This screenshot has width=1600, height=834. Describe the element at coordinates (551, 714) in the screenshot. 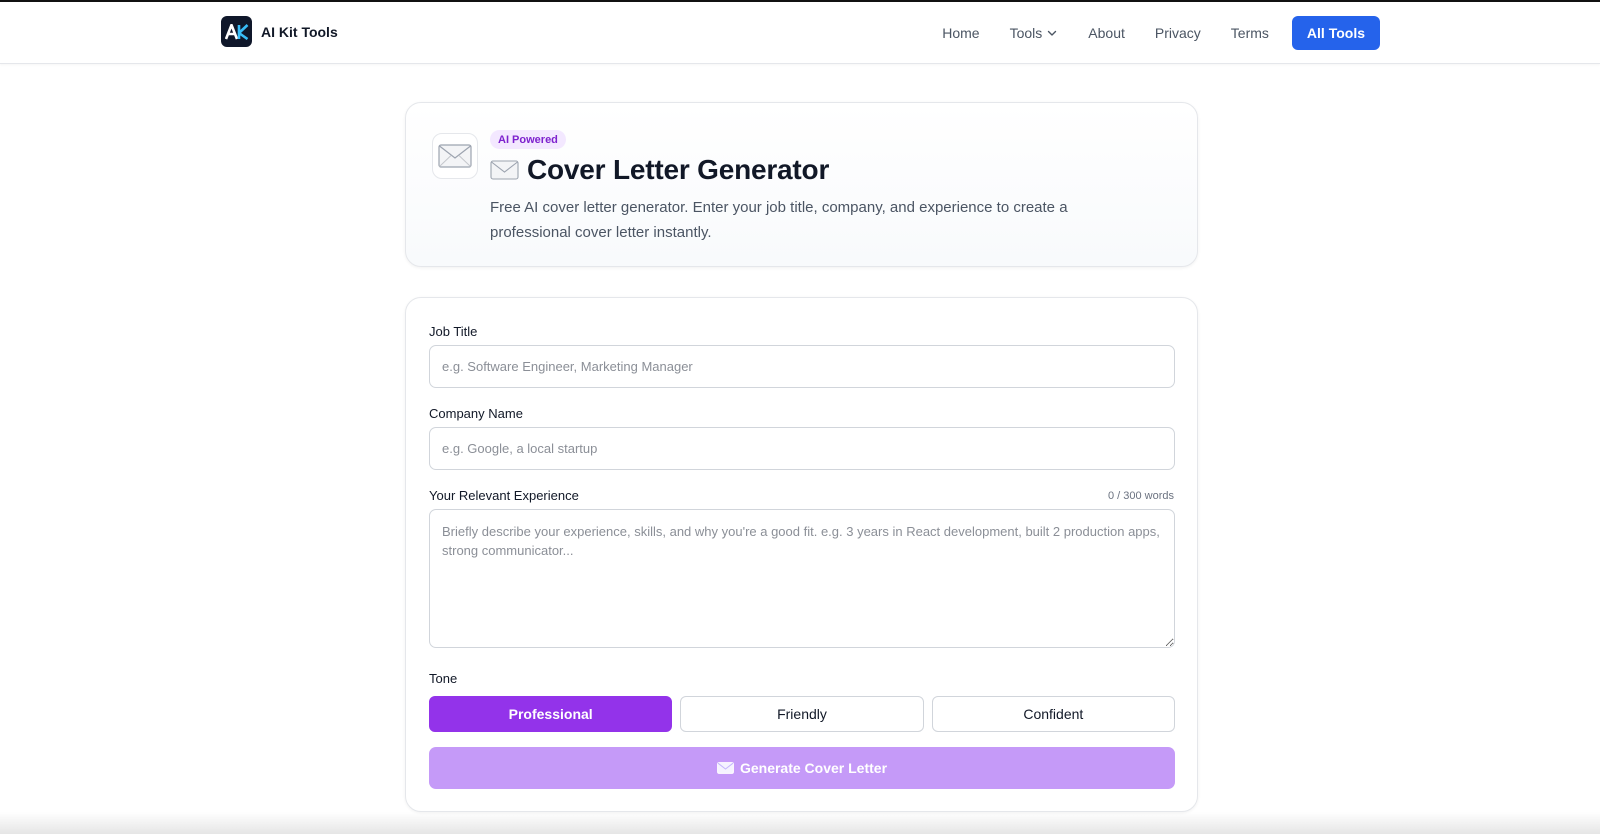

I see `tone-professional-button: Professional` at that location.